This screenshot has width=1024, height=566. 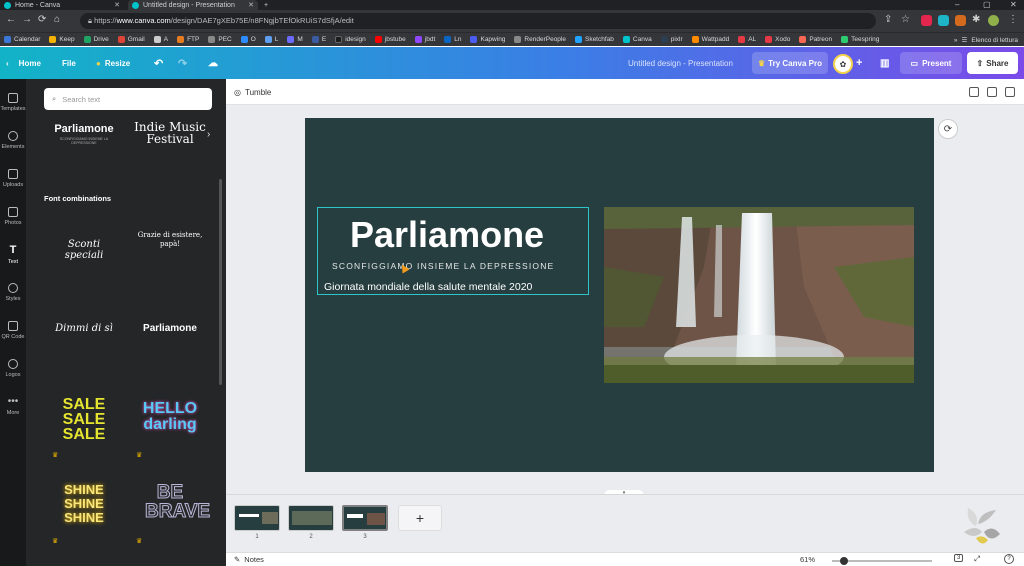 I want to click on bookmark-item: A, so click(x=160, y=39).